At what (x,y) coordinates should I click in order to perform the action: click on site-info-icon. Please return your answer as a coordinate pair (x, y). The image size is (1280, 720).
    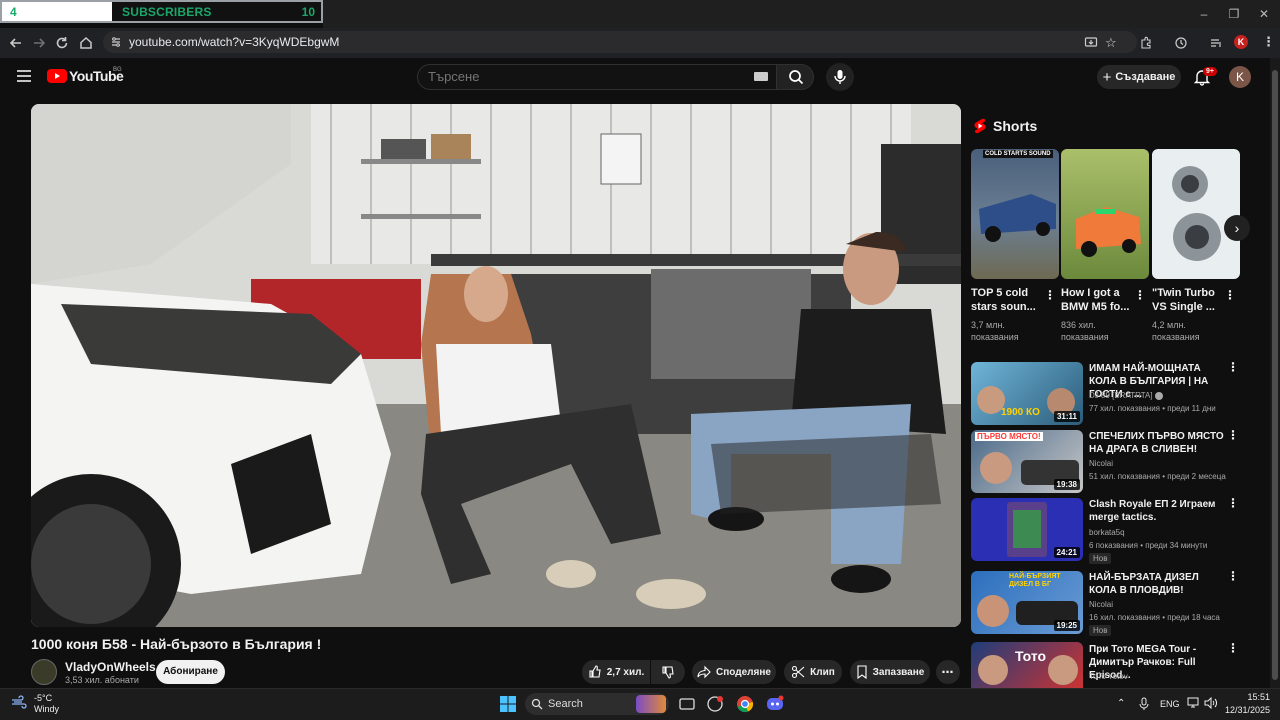
    Looking at the image, I should click on (116, 42).